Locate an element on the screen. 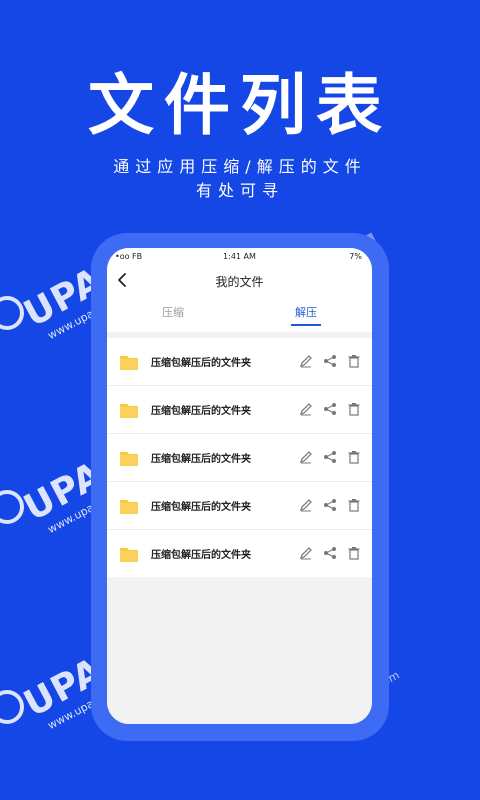 The width and height of the screenshot is (480, 800). status-bar: •oo FB 1:41 AM 7% is located at coordinates (239, 257).